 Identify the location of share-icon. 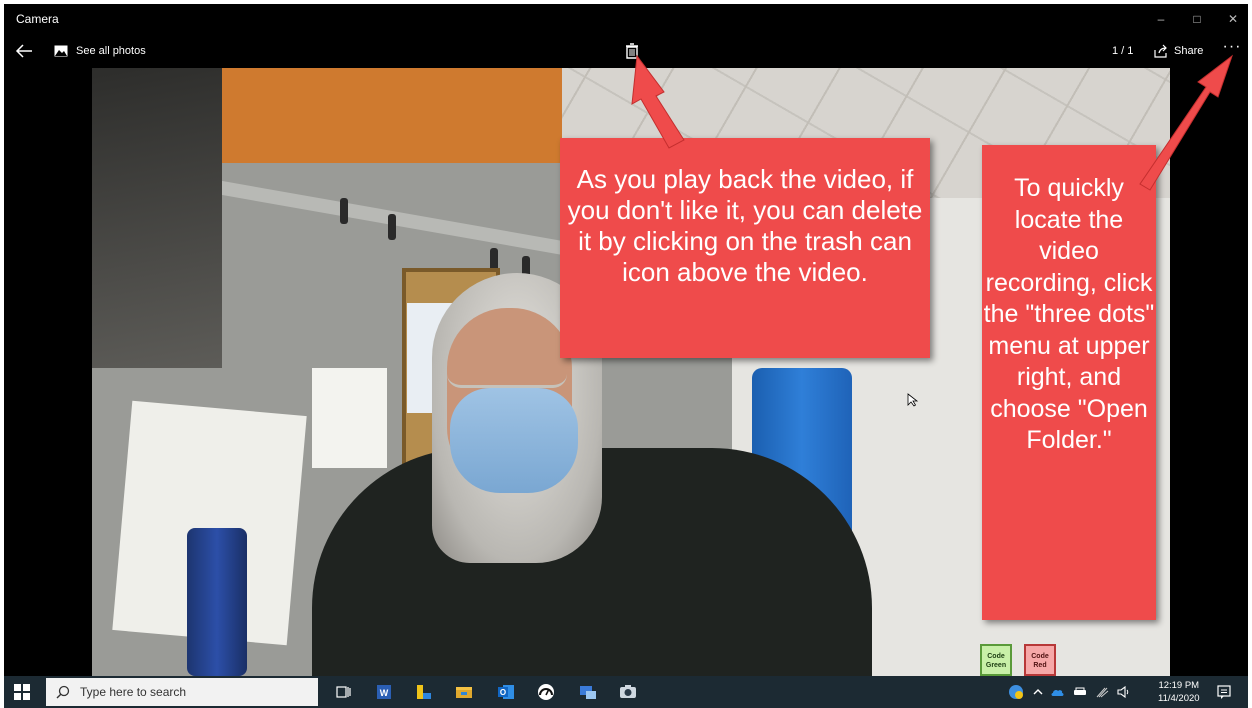
(1160, 51).